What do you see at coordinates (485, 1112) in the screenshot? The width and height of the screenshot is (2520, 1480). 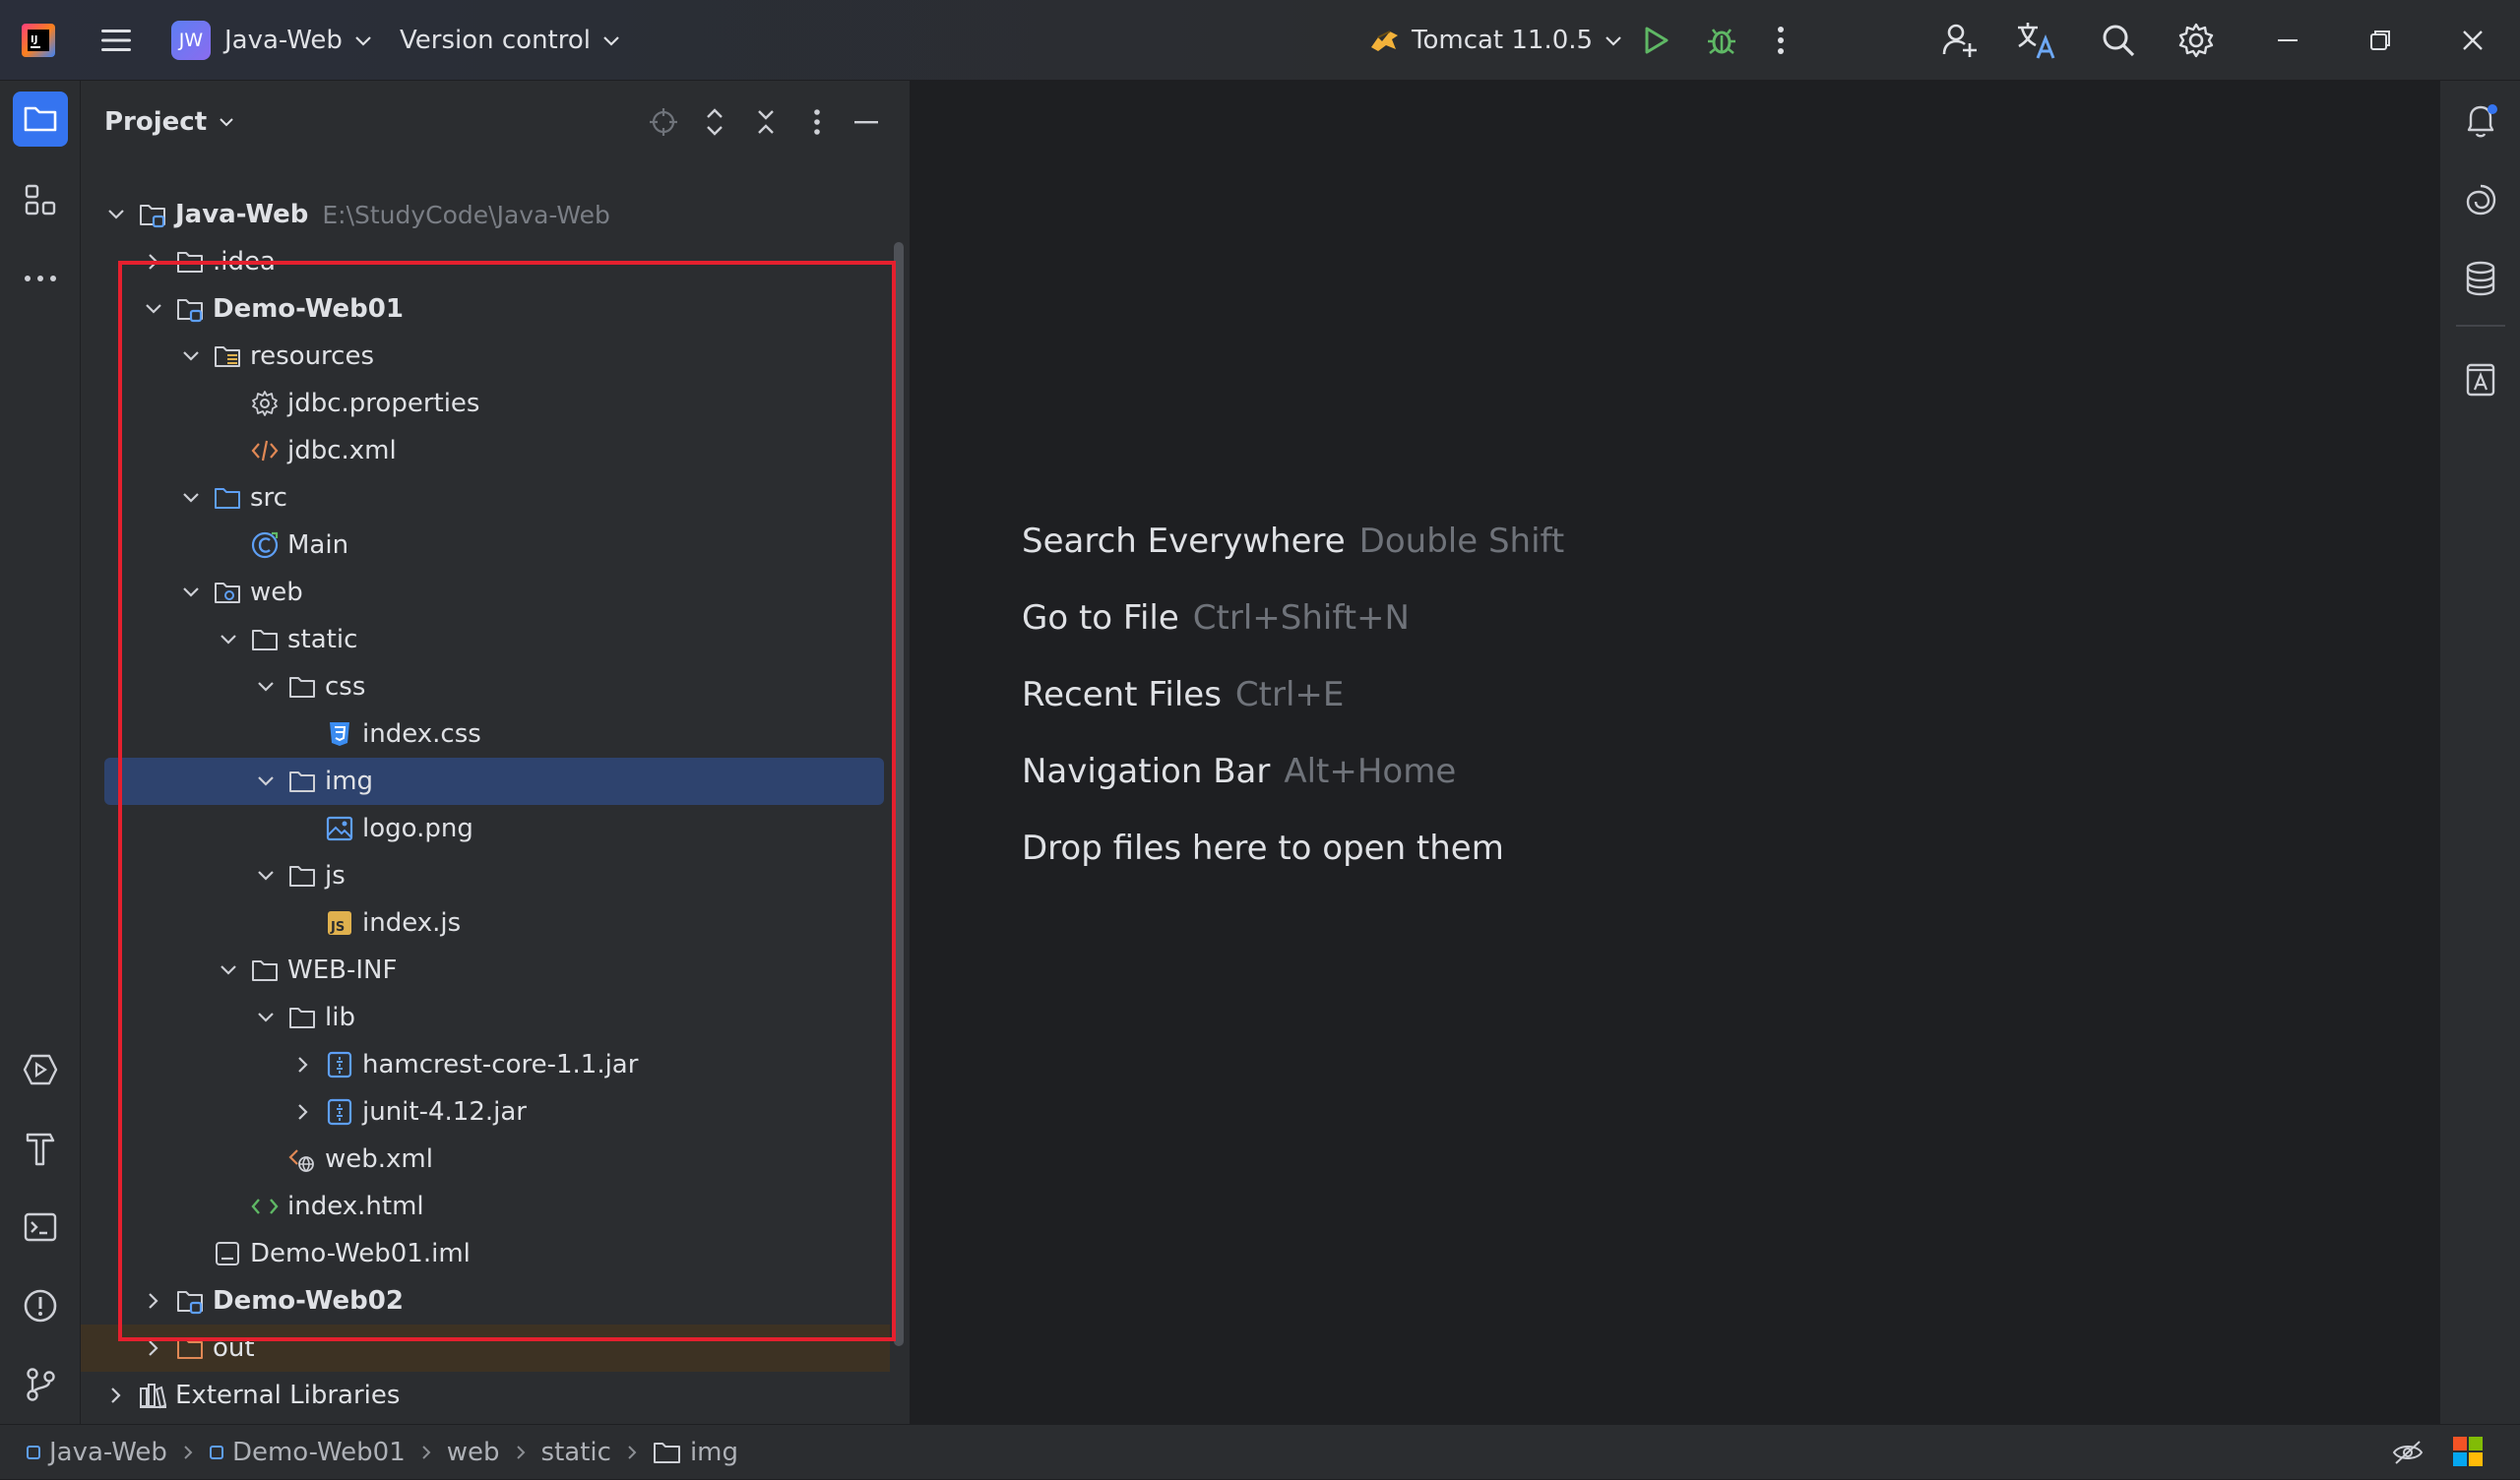 I see `tree-row: junit-4.12.jar` at bounding box center [485, 1112].